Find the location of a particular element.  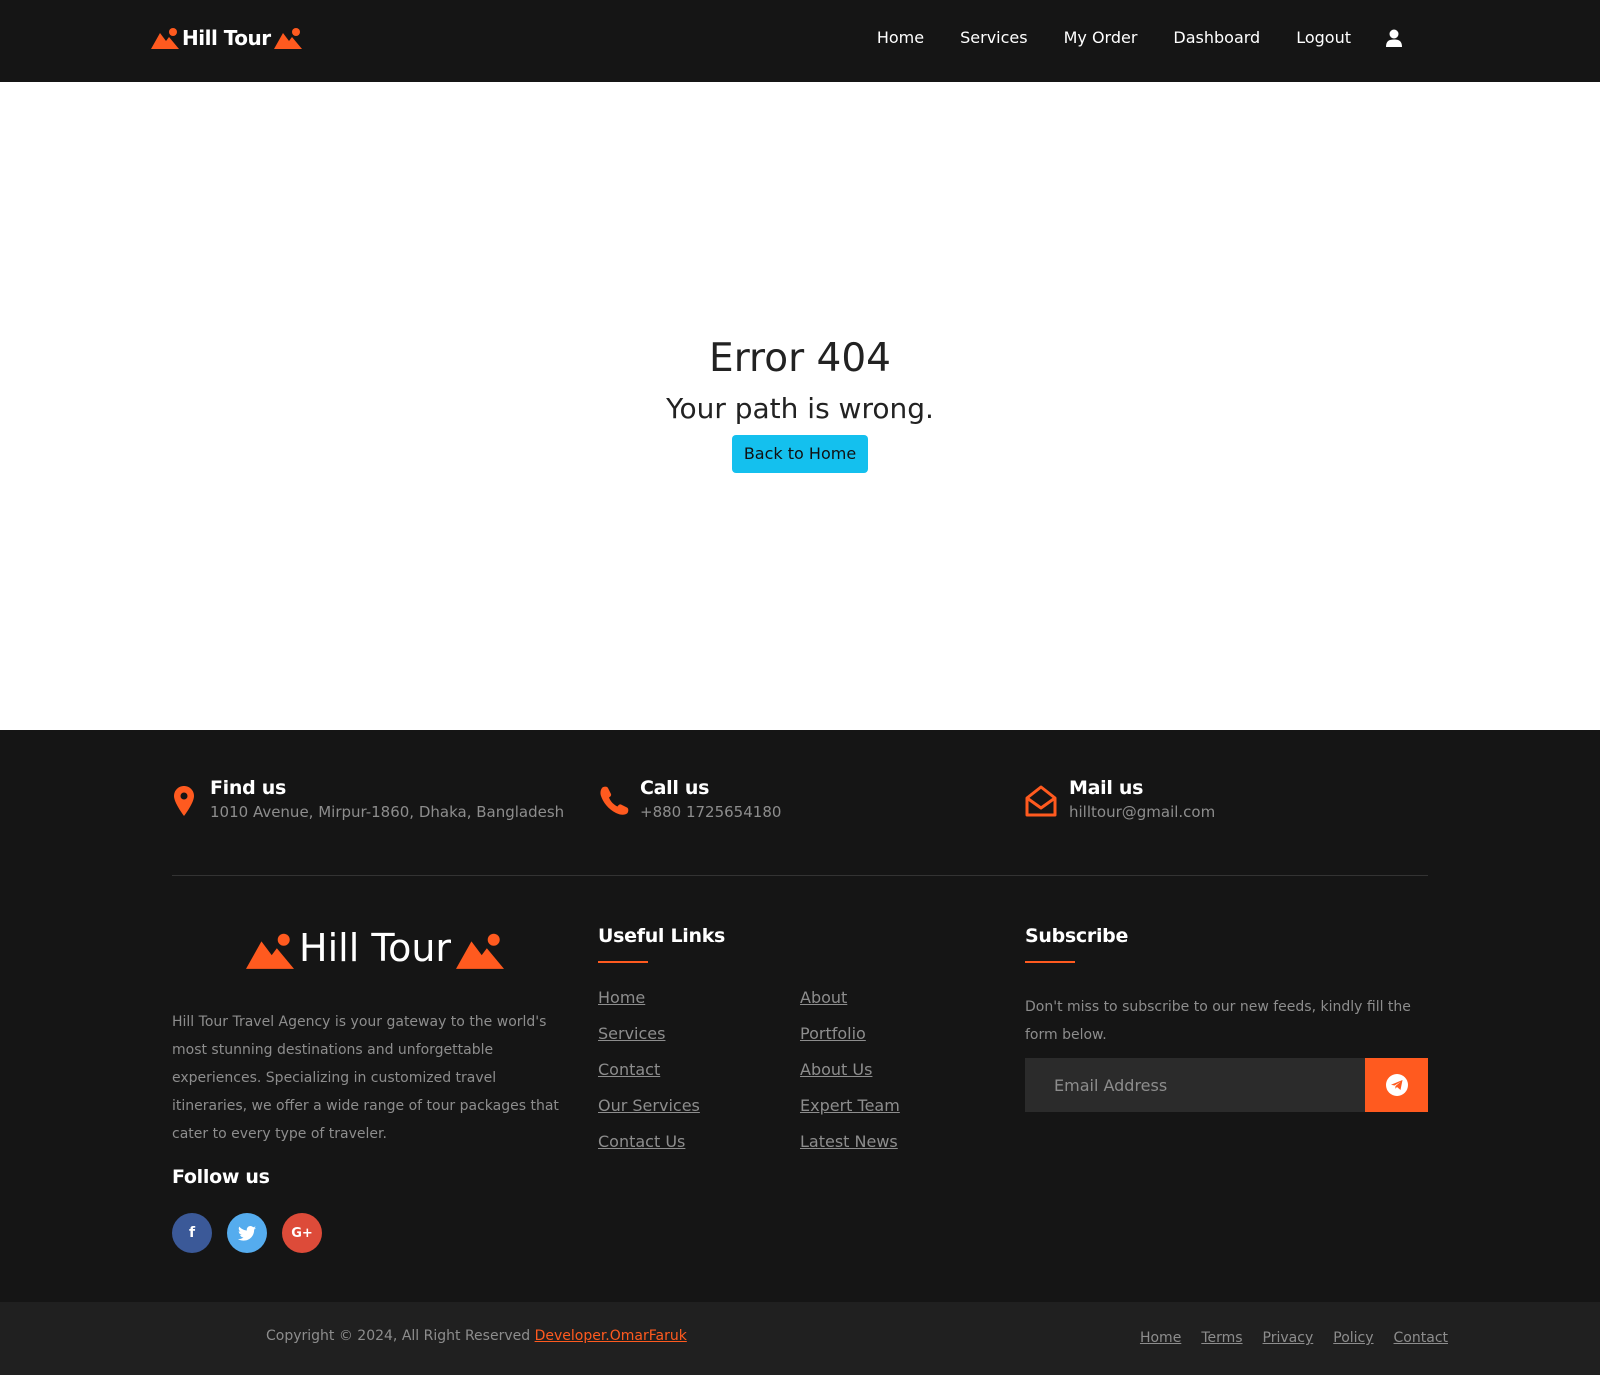

google-plus-icon: G+ is located at coordinates (302, 1233).